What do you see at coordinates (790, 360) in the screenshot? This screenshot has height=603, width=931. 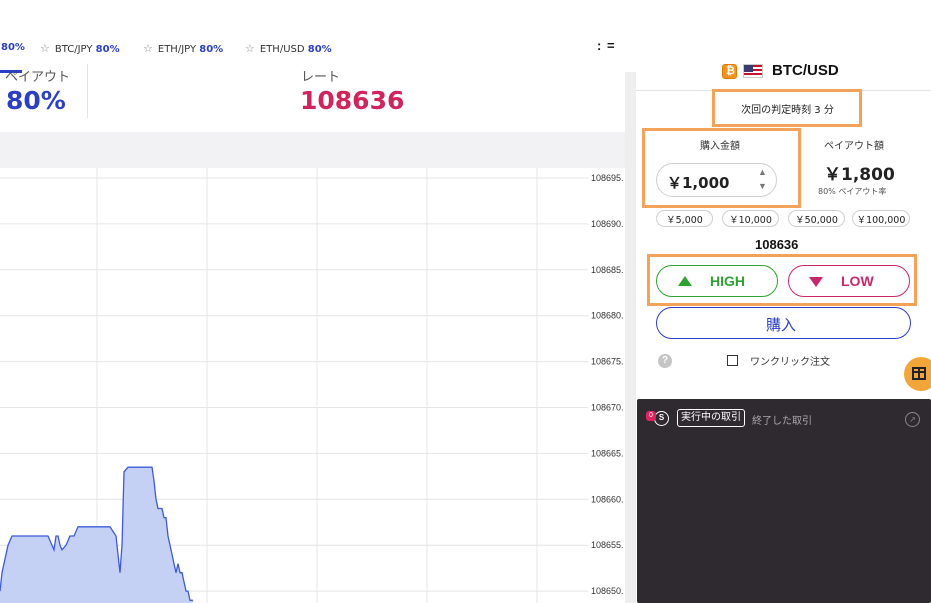 I see `oneclick-label: ワンクリック注文` at bounding box center [790, 360].